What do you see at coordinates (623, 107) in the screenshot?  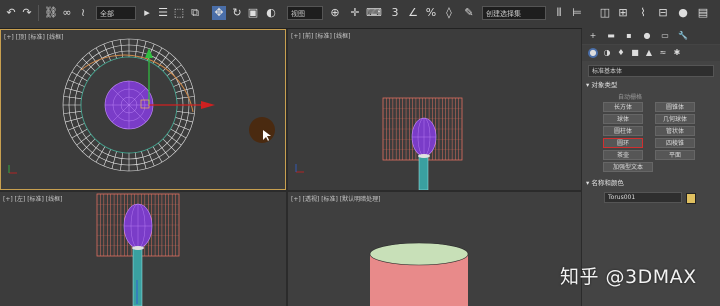 I see `box-button: 长方体` at bounding box center [623, 107].